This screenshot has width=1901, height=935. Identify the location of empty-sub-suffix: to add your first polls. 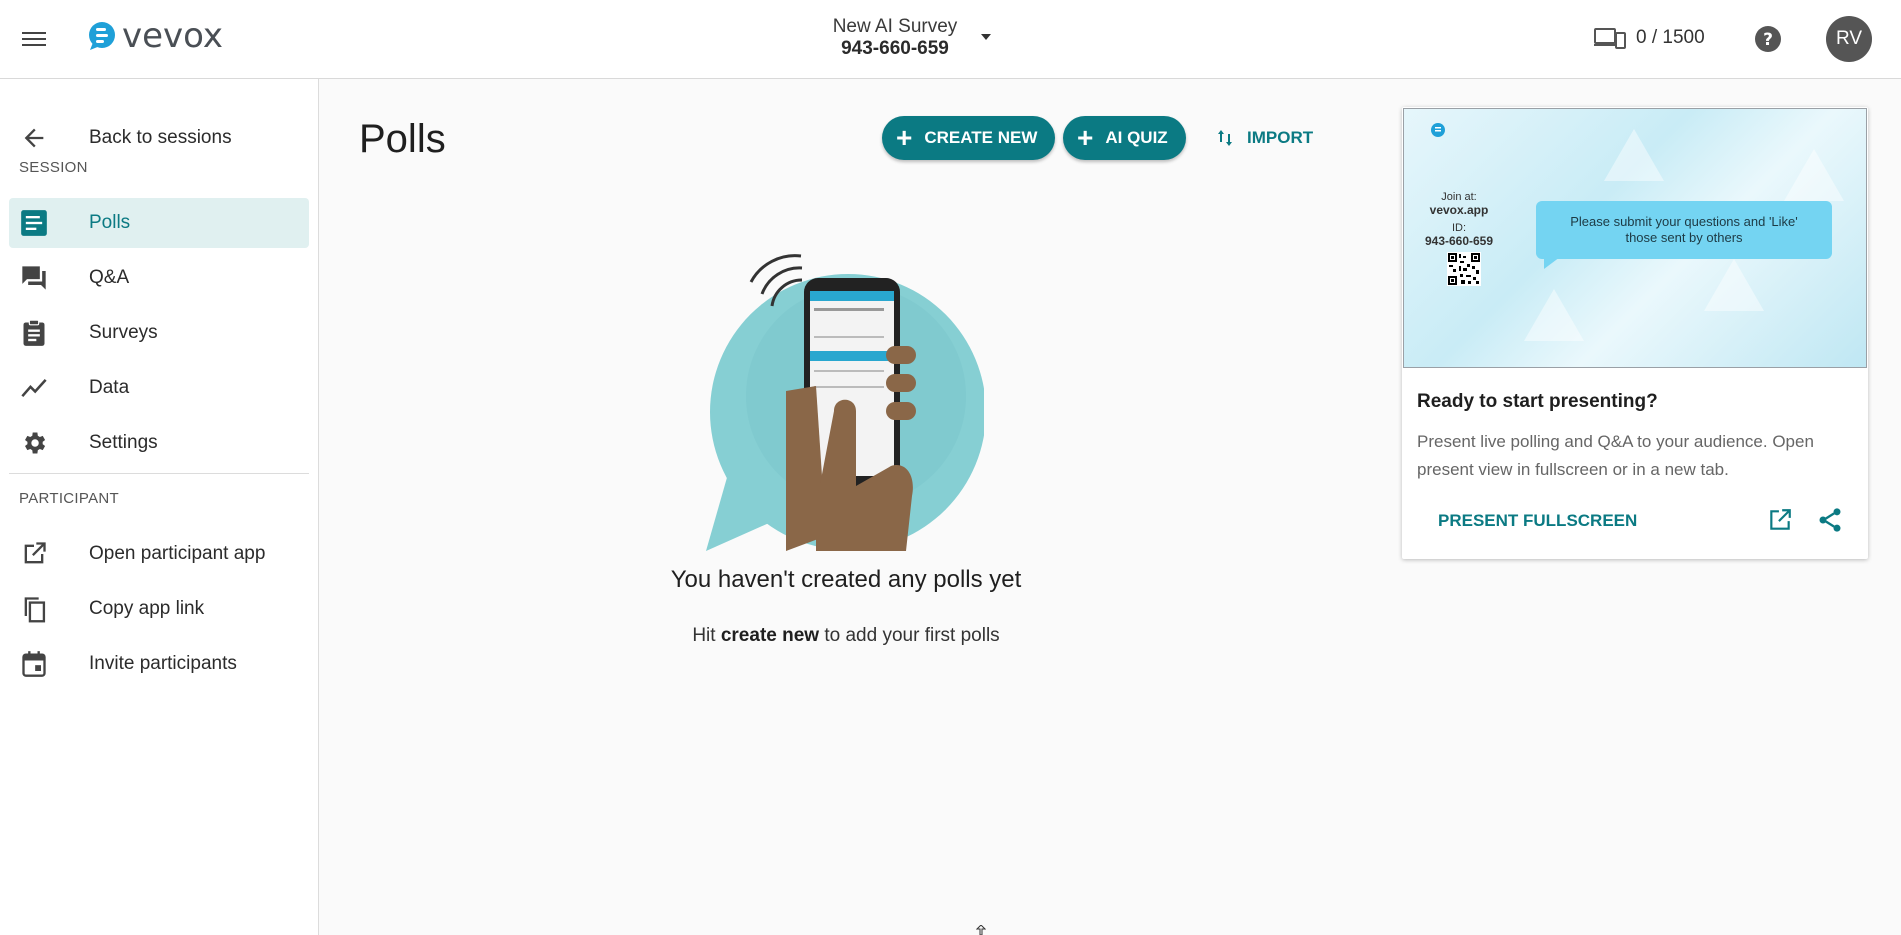
(912, 635).